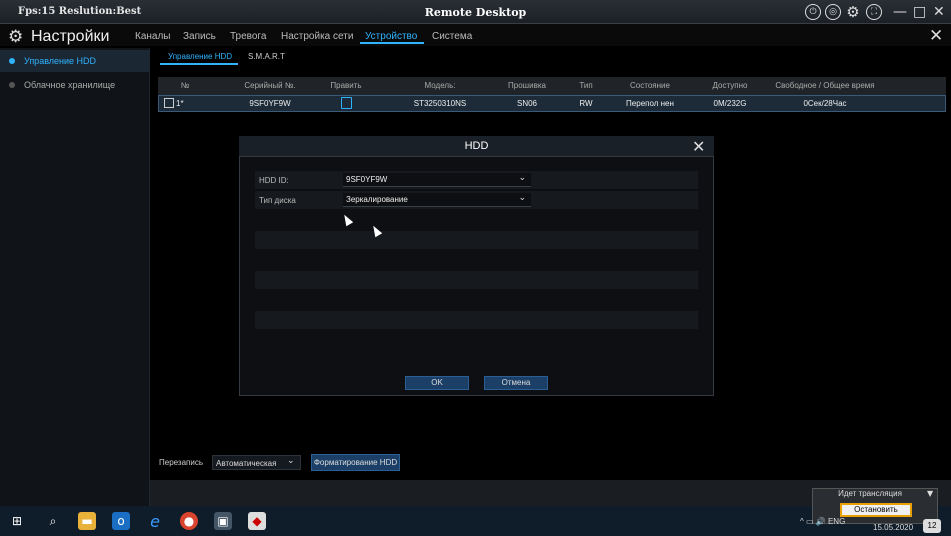  Describe the element at coordinates (270, 85) in the screenshot. I see `col-serial: Серийный №.` at that location.